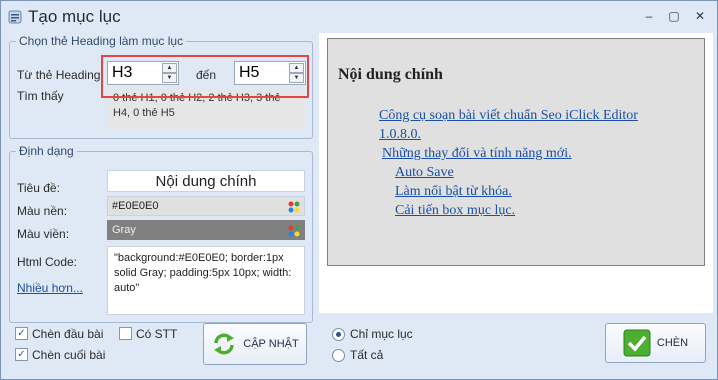  Describe the element at coordinates (42, 211) in the screenshot. I see `bg-color-label: Màu nền:` at that location.